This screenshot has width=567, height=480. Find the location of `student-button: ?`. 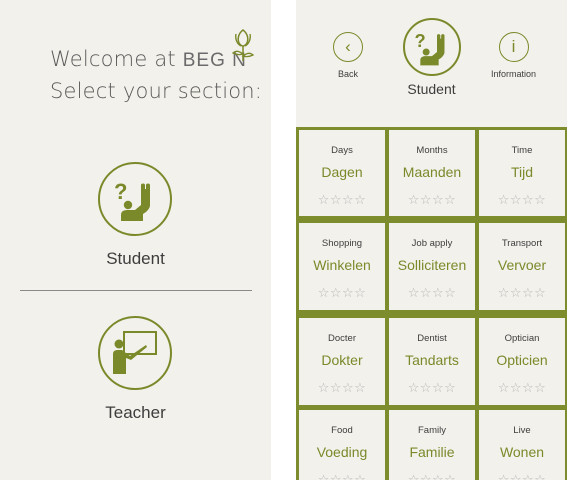

student-button: ? is located at coordinates (135, 199).